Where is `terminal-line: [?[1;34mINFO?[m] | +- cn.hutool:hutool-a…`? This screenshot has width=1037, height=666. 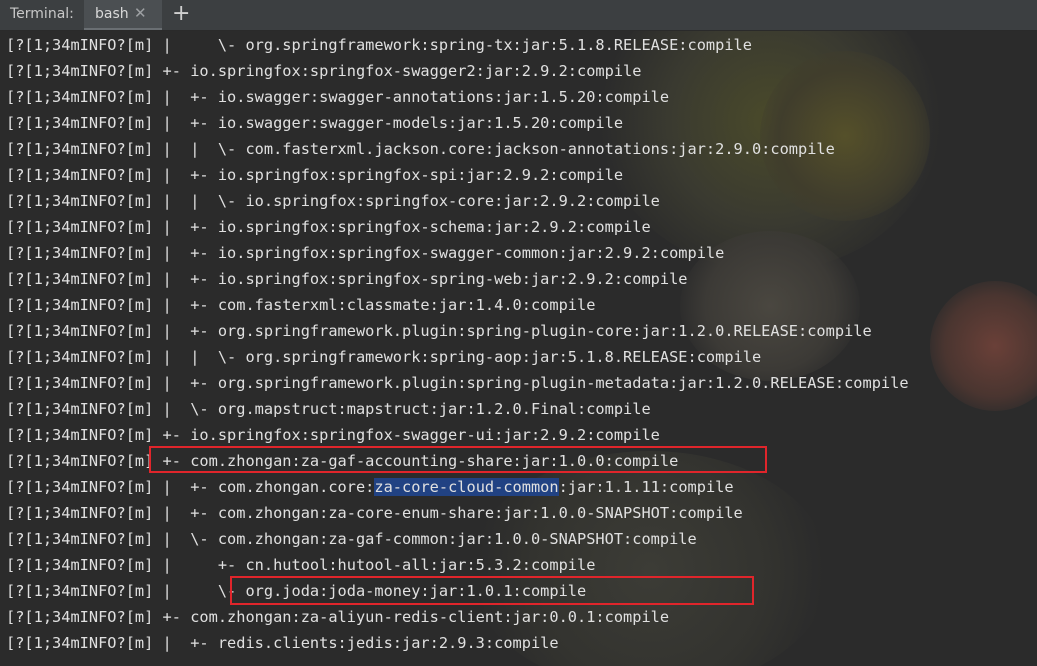
terminal-line: [?[1;34mINFO?[m] | +- cn.hutool:hutool-a… is located at coordinates (301, 565).